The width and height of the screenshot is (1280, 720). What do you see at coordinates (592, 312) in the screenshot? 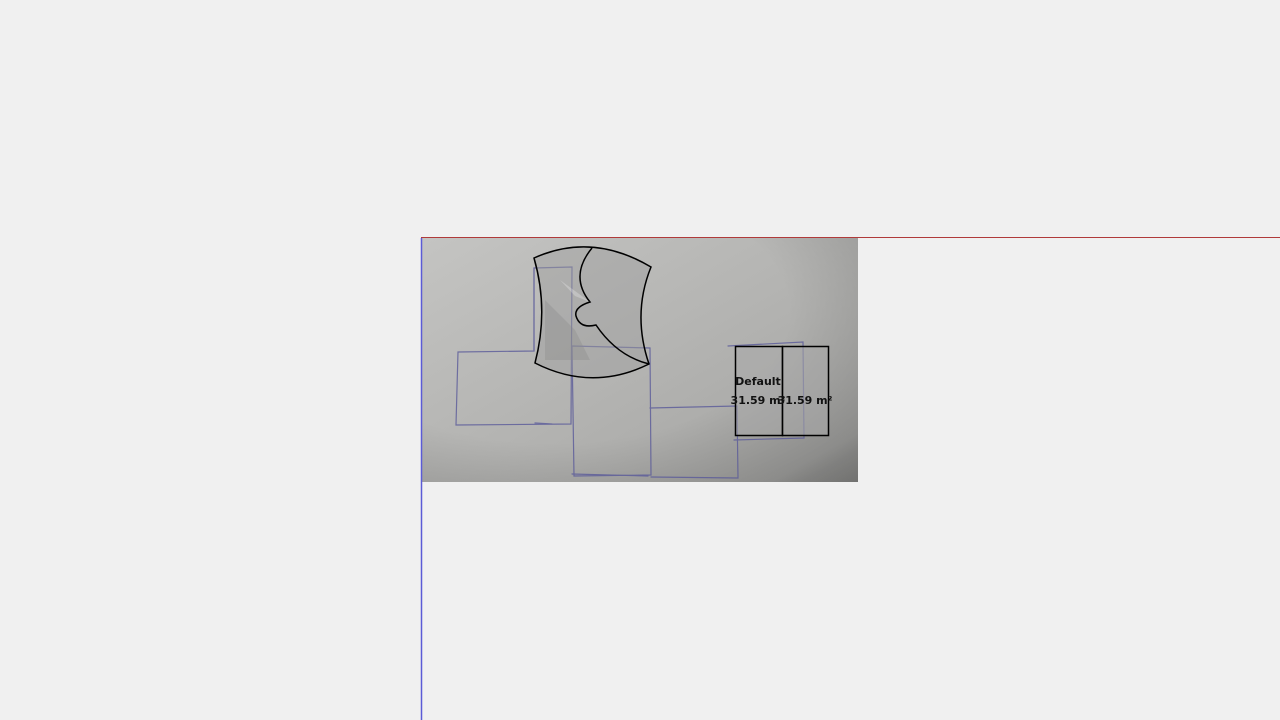
I see `curved-room` at bounding box center [592, 312].